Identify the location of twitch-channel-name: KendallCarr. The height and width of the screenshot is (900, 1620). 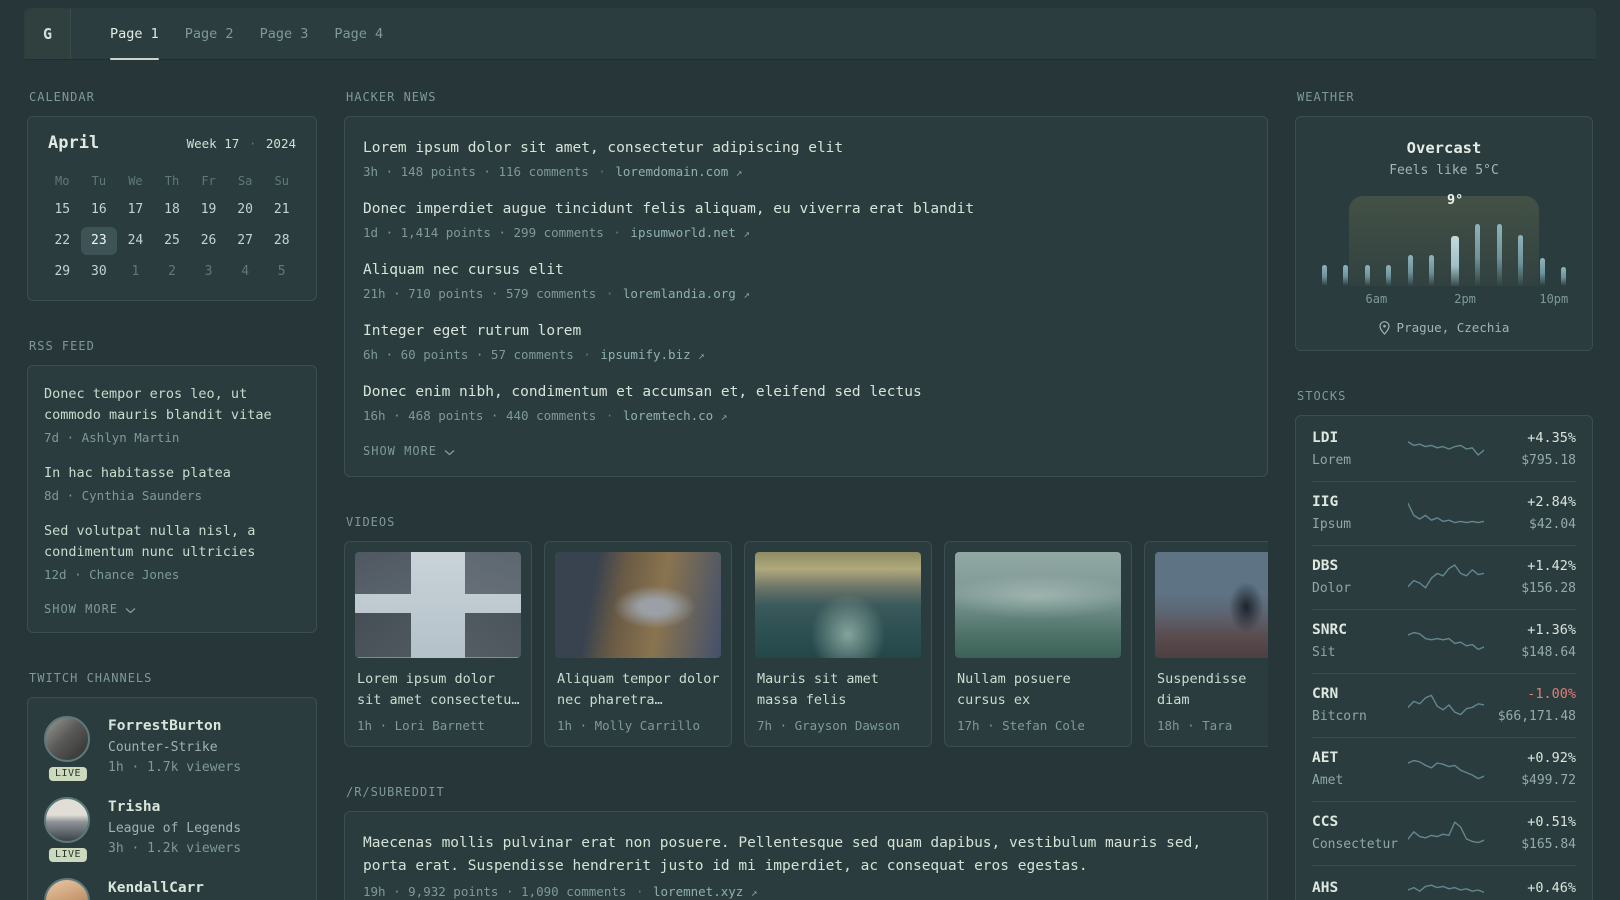
(156, 888).